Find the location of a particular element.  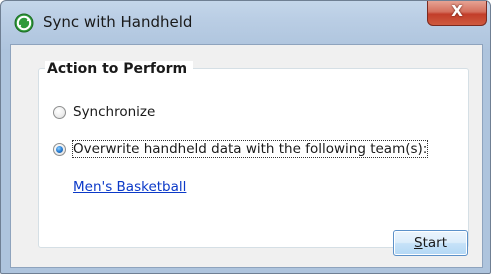

close-button: X is located at coordinates (457, 13).